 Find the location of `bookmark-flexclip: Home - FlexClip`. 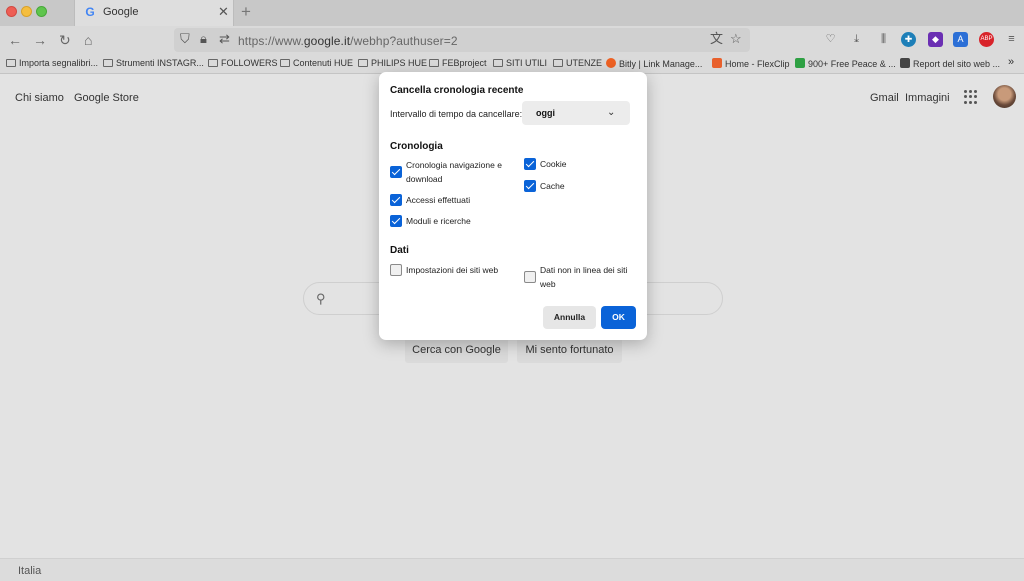

bookmark-flexclip: Home - FlexClip is located at coordinates (751, 63).